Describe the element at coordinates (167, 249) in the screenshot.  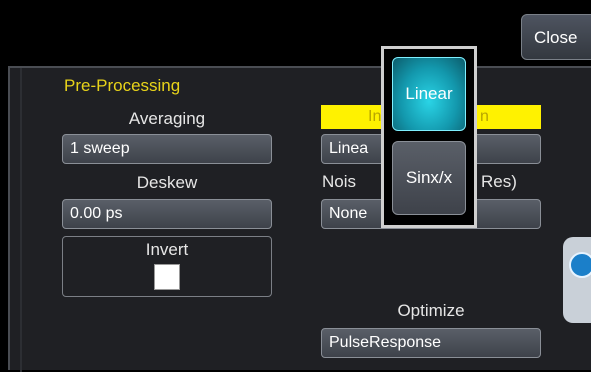
I see `invert-label: Invert` at that location.